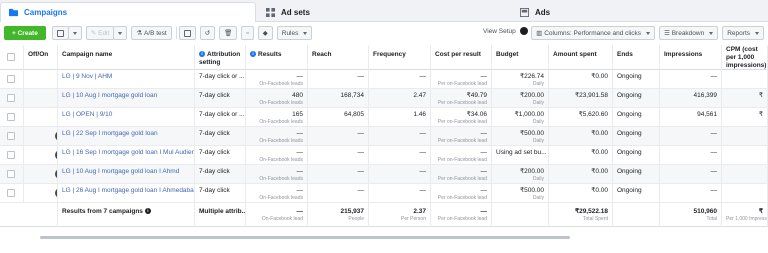 This screenshot has width=768, height=253. I want to click on totals-frequency-value: 2.37, so click(419, 211).